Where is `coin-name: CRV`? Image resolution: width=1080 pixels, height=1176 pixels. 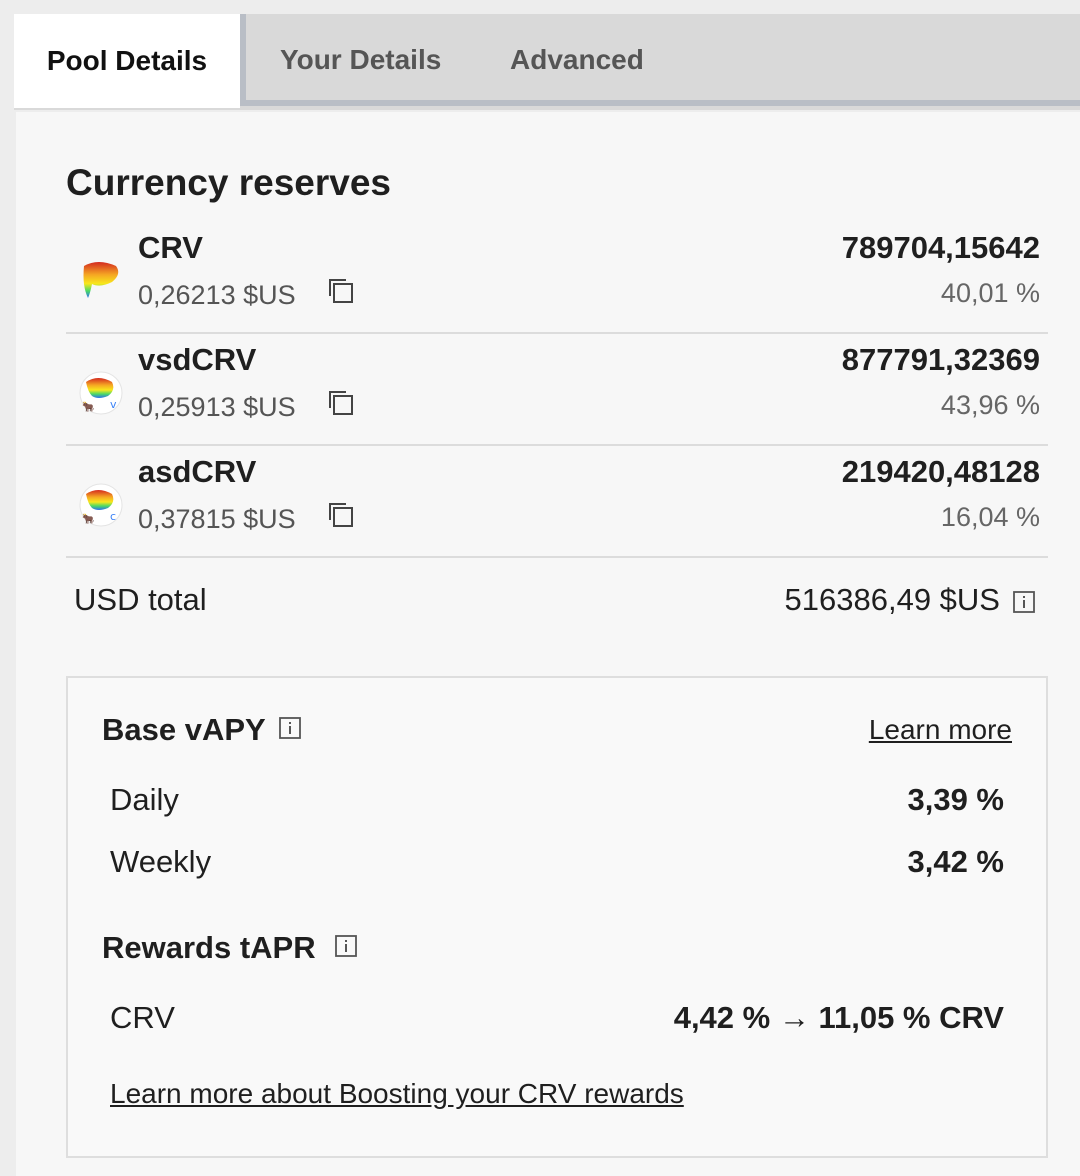
coin-name: CRV is located at coordinates (170, 247).